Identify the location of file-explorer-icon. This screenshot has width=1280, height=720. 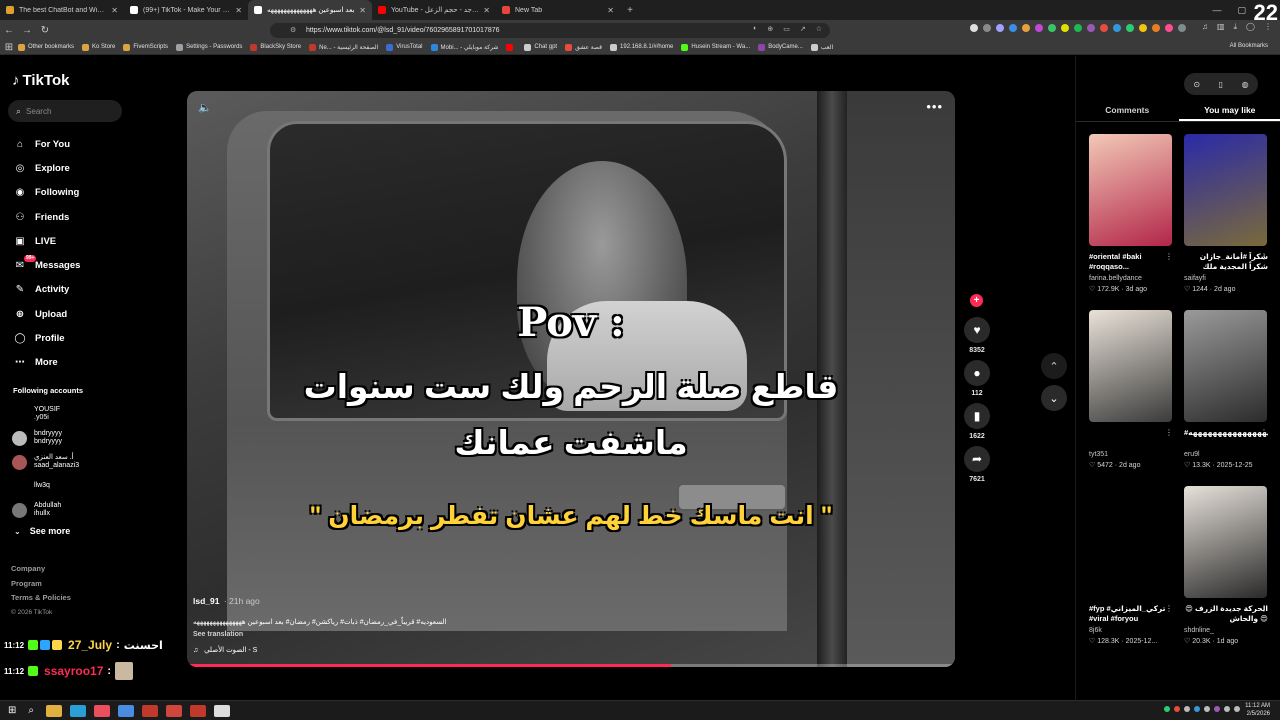
(54, 710).